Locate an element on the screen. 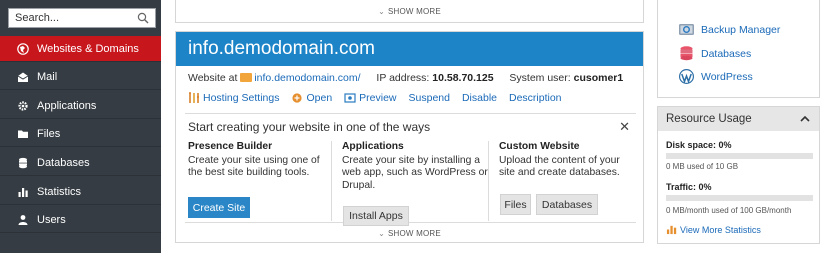 The height and width of the screenshot is (253, 833). disk-space-bar is located at coordinates (739, 156).